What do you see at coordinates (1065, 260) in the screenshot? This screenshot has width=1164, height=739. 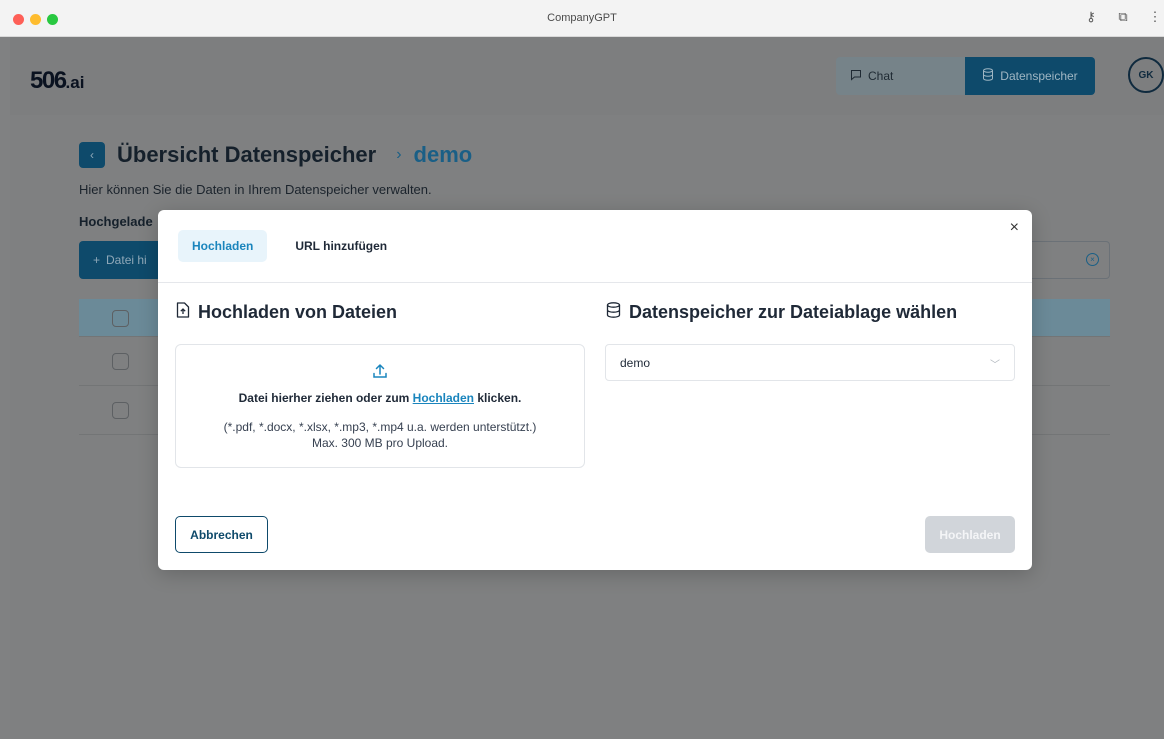 I see `search-input: ×` at bounding box center [1065, 260].